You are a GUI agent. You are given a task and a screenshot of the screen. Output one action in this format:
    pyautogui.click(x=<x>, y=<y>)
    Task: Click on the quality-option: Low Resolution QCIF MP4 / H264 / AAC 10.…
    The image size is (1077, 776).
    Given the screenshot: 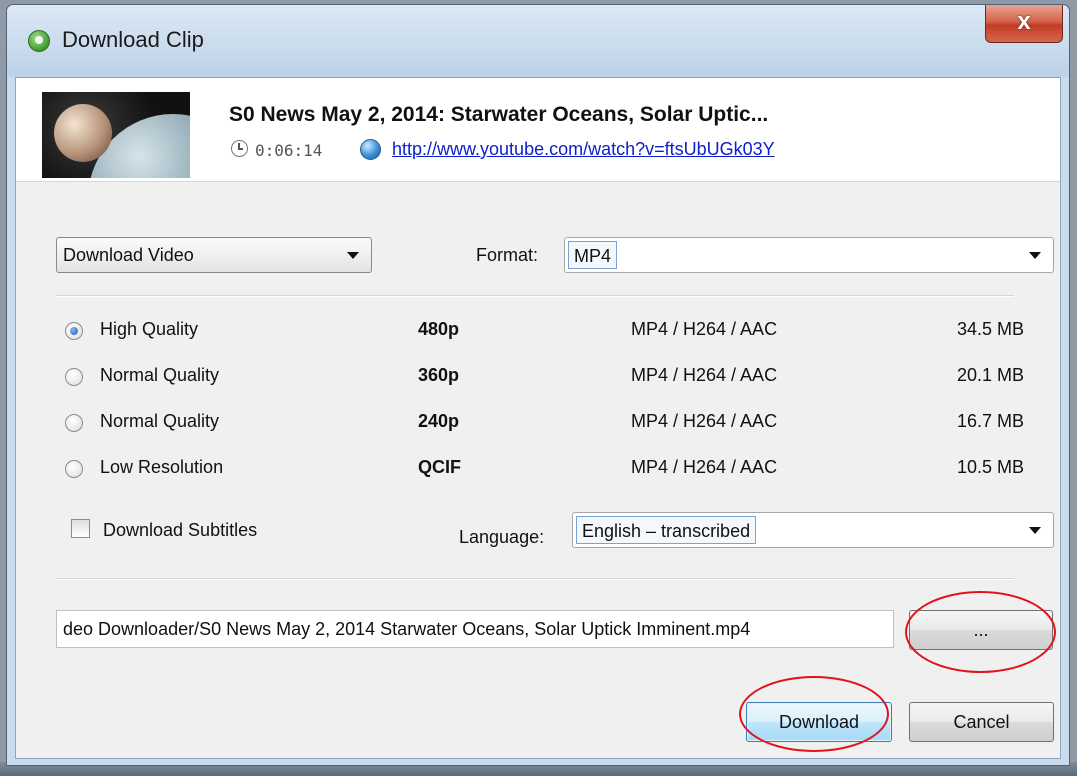 What is the action you would take?
    pyautogui.click(x=538, y=470)
    